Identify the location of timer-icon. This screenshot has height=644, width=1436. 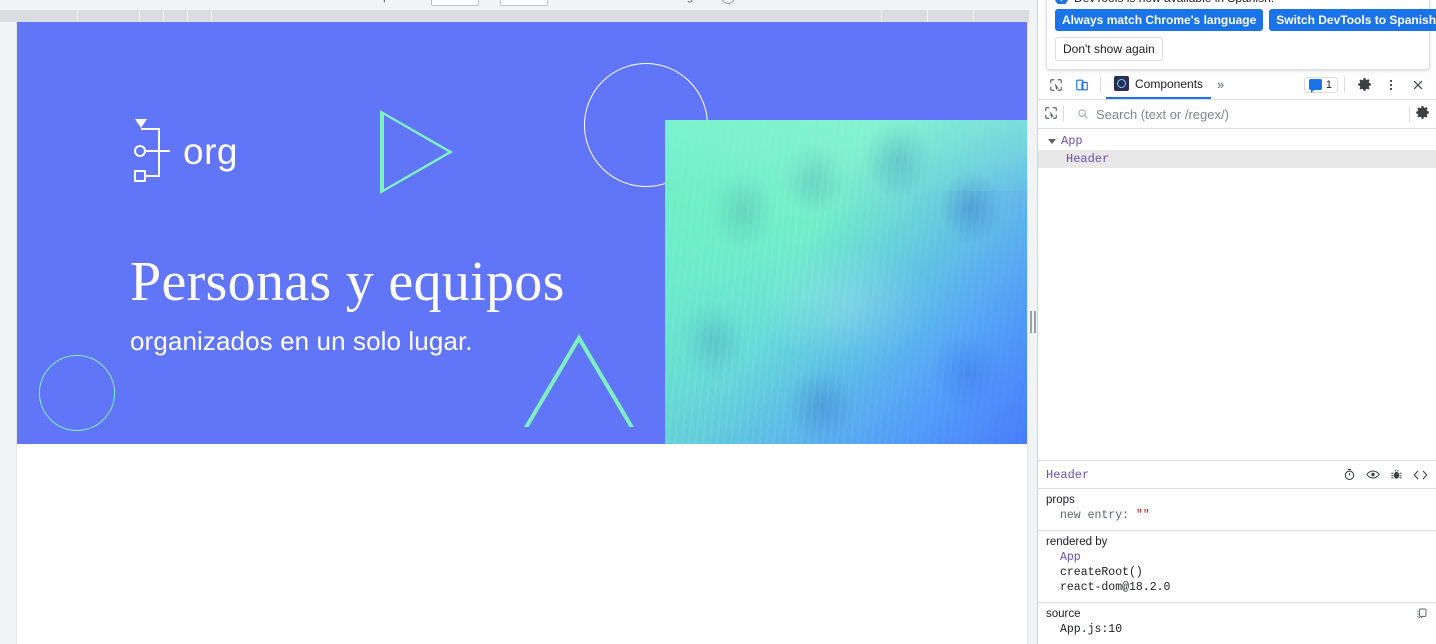
(1349, 474).